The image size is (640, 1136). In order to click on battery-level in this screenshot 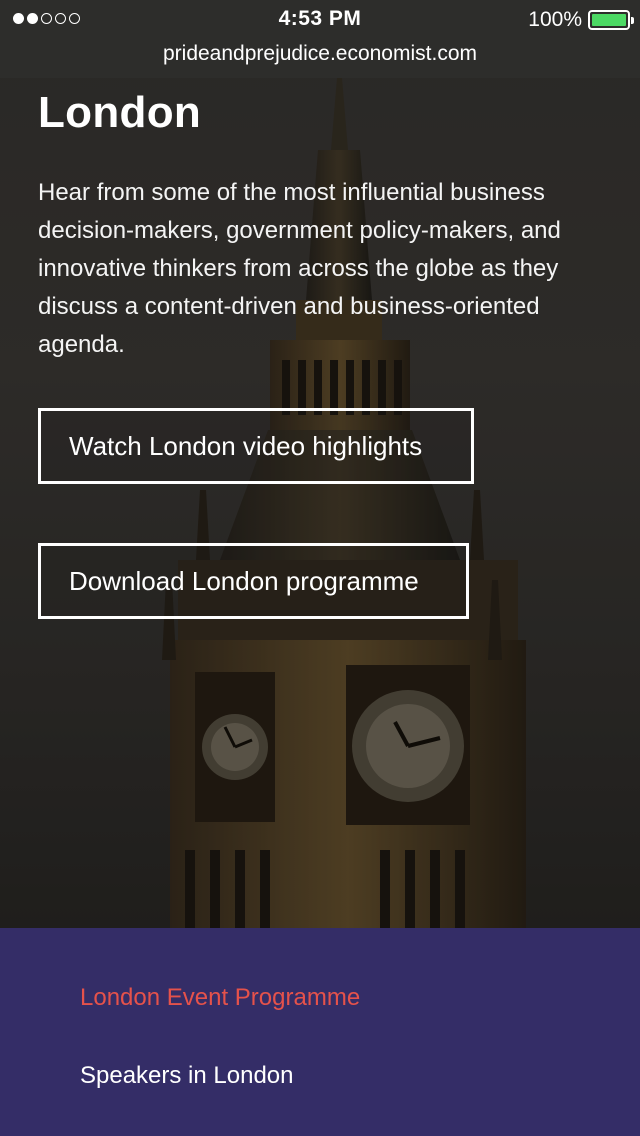, I will do `click(609, 20)`.